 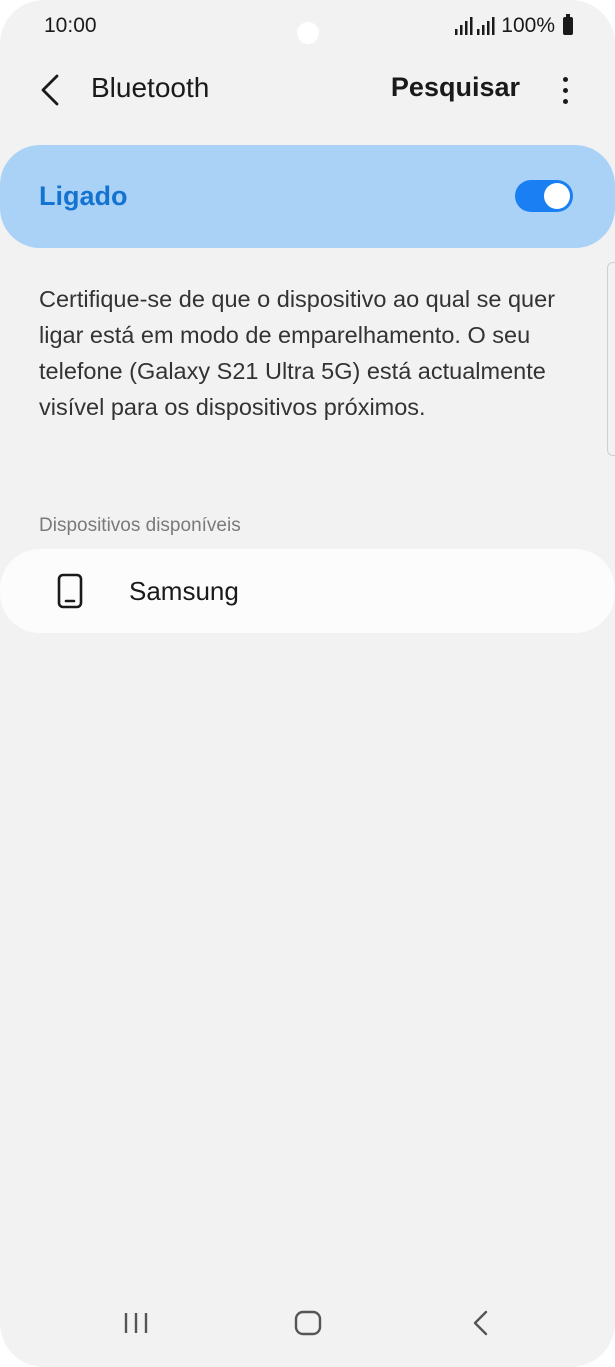 What do you see at coordinates (475, 26) in the screenshot?
I see `signal-icon` at bounding box center [475, 26].